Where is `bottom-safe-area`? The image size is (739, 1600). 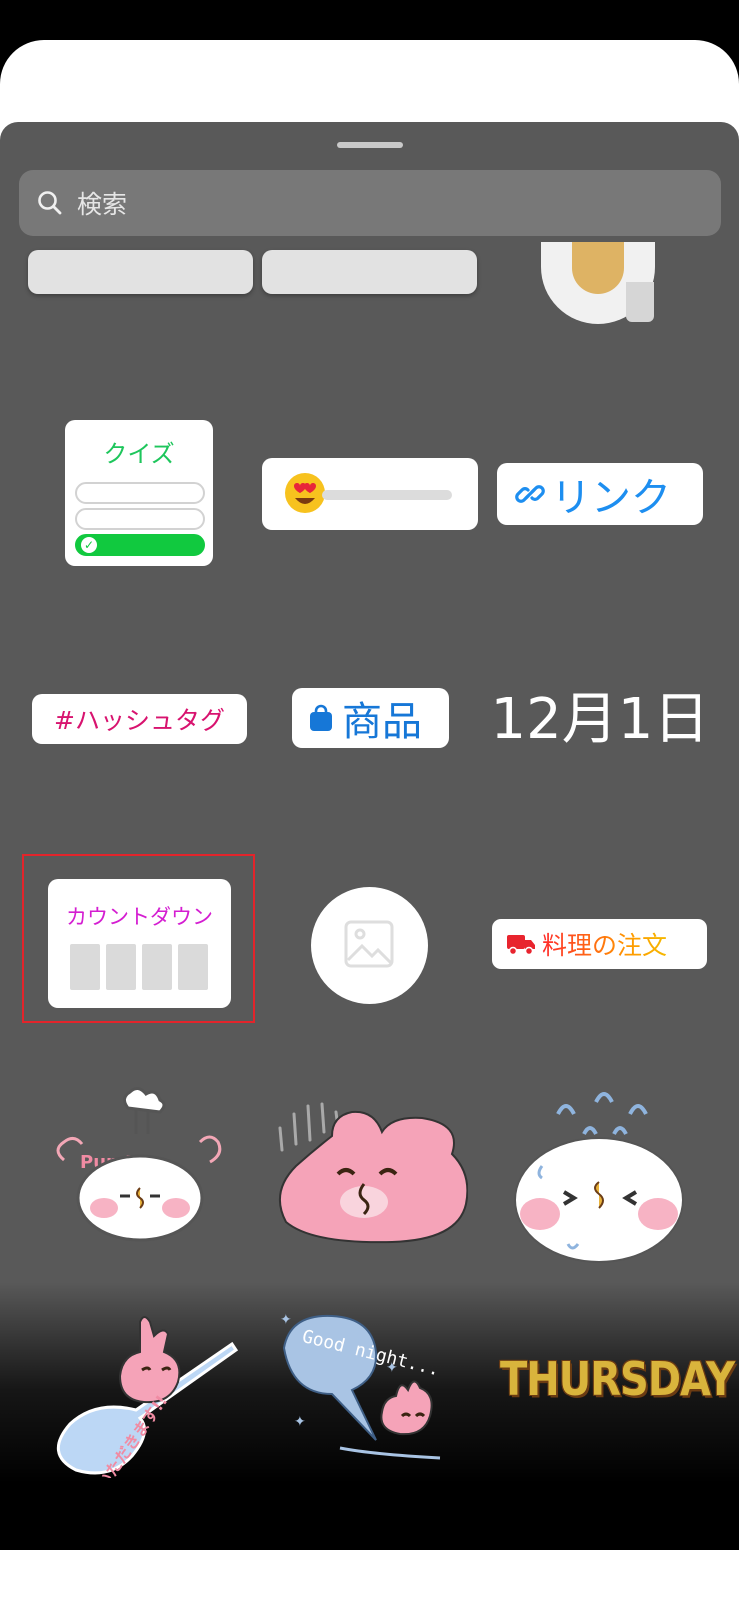 bottom-safe-area is located at coordinates (369, 1575).